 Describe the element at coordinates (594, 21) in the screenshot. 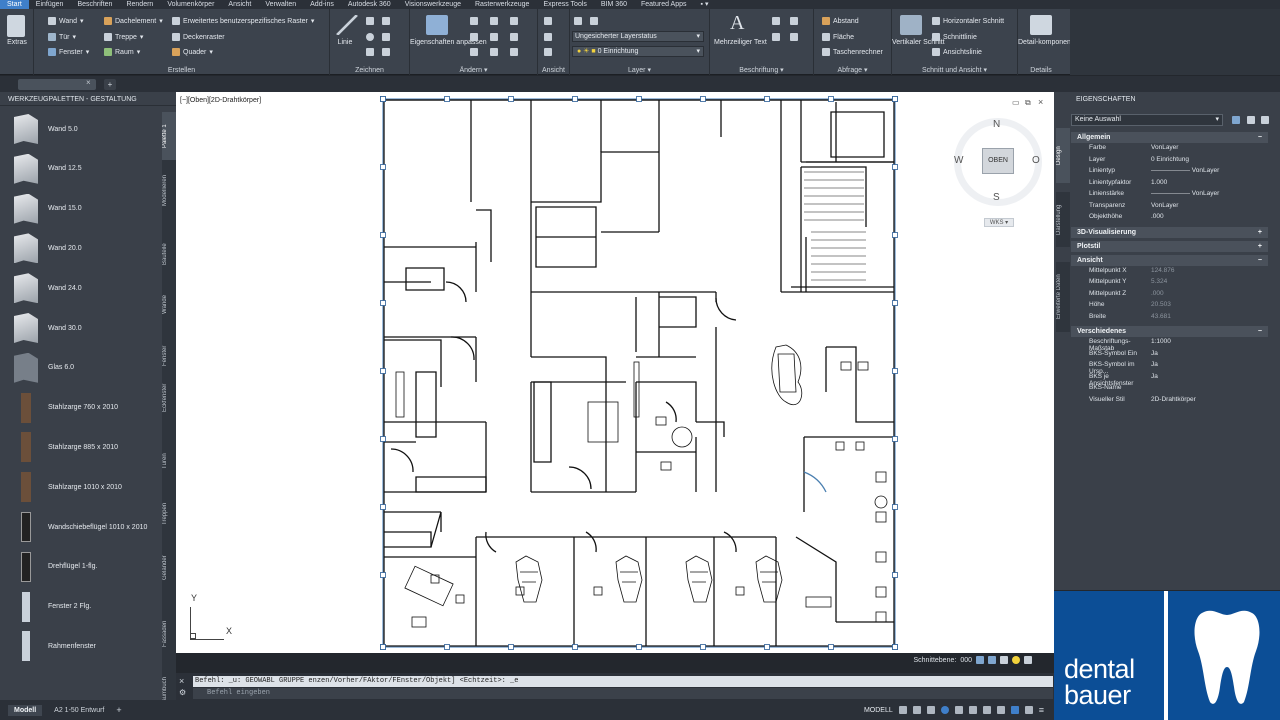

I see `layer-iso-icon` at that location.